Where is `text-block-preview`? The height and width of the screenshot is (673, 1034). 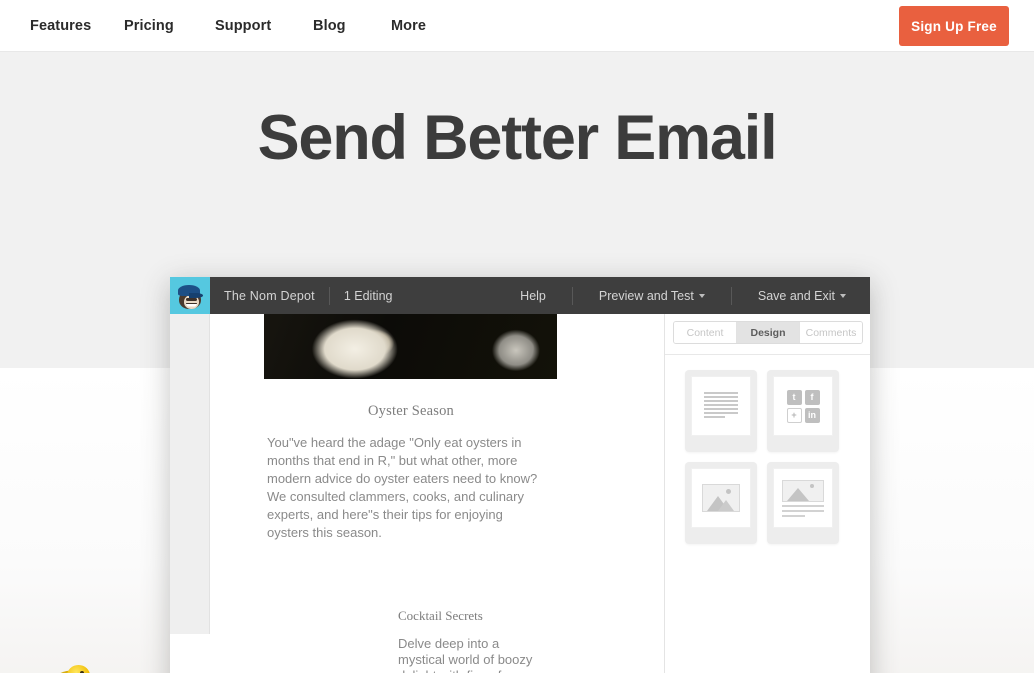
text-block-preview is located at coordinates (721, 406).